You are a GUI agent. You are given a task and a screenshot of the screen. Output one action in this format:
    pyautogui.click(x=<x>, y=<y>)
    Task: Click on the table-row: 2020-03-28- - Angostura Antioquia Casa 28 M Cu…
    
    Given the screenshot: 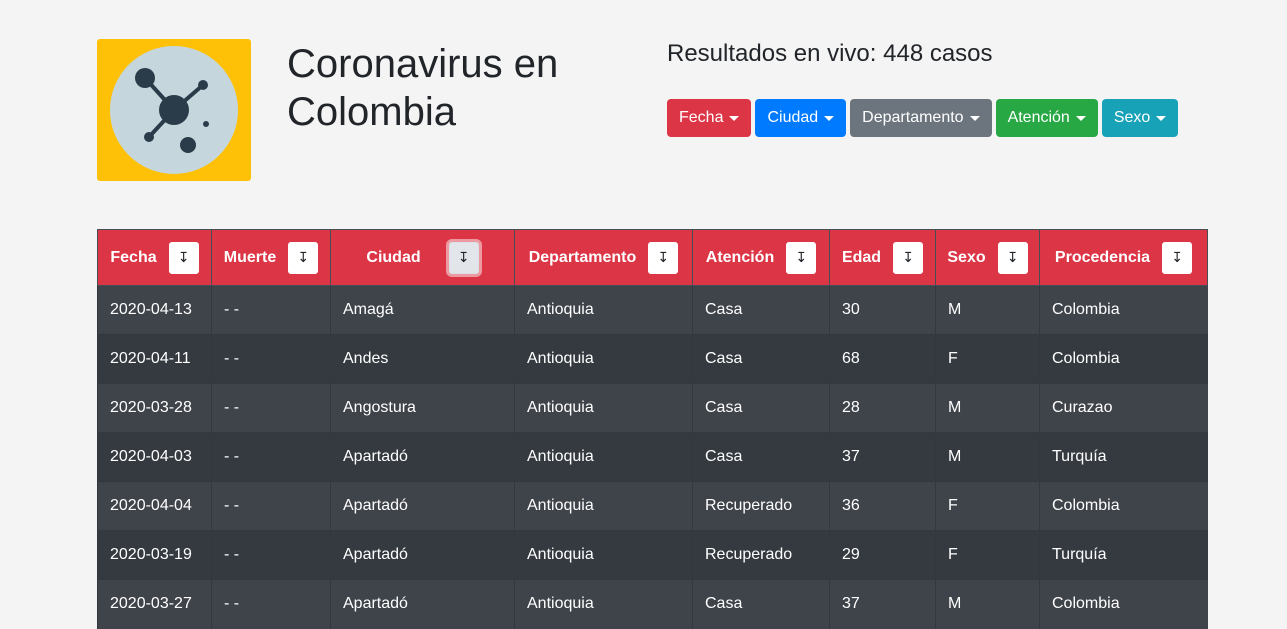 What is the action you would take?
    pyautogui.click(x=652, y=408)
    